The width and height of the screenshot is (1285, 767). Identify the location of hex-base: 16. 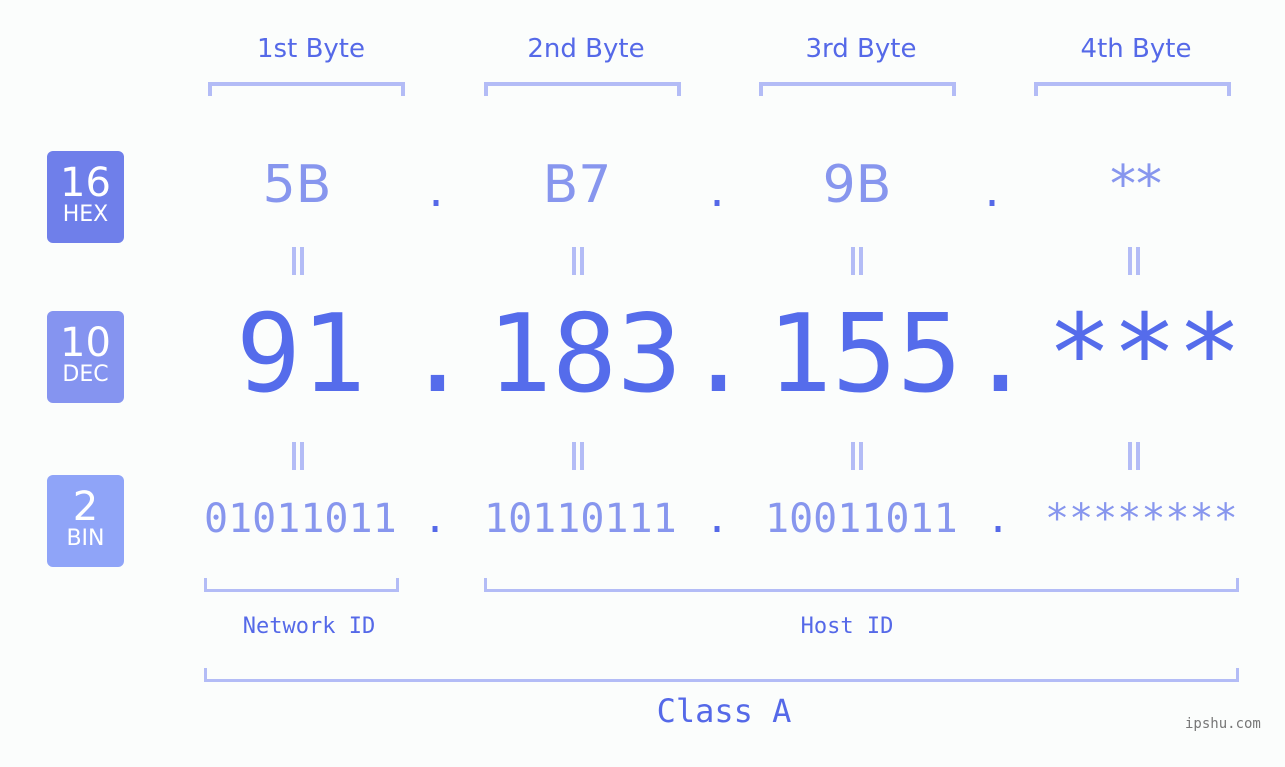
(85, 183).